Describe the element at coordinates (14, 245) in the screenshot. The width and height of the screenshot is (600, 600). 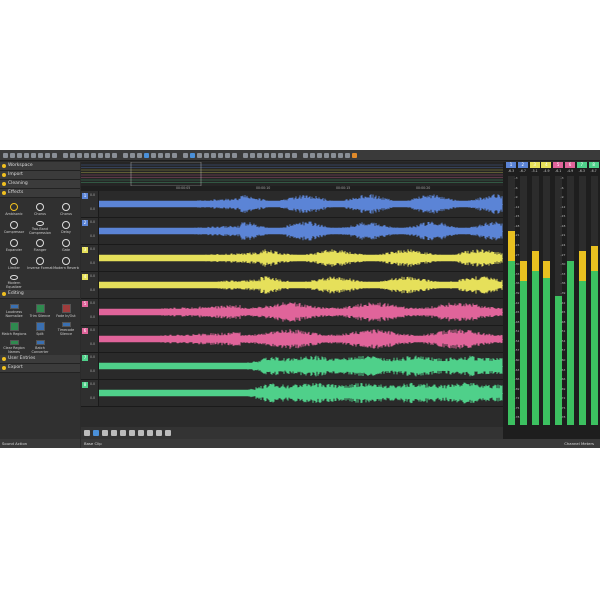
I see `effect-item: Expander` at that location.